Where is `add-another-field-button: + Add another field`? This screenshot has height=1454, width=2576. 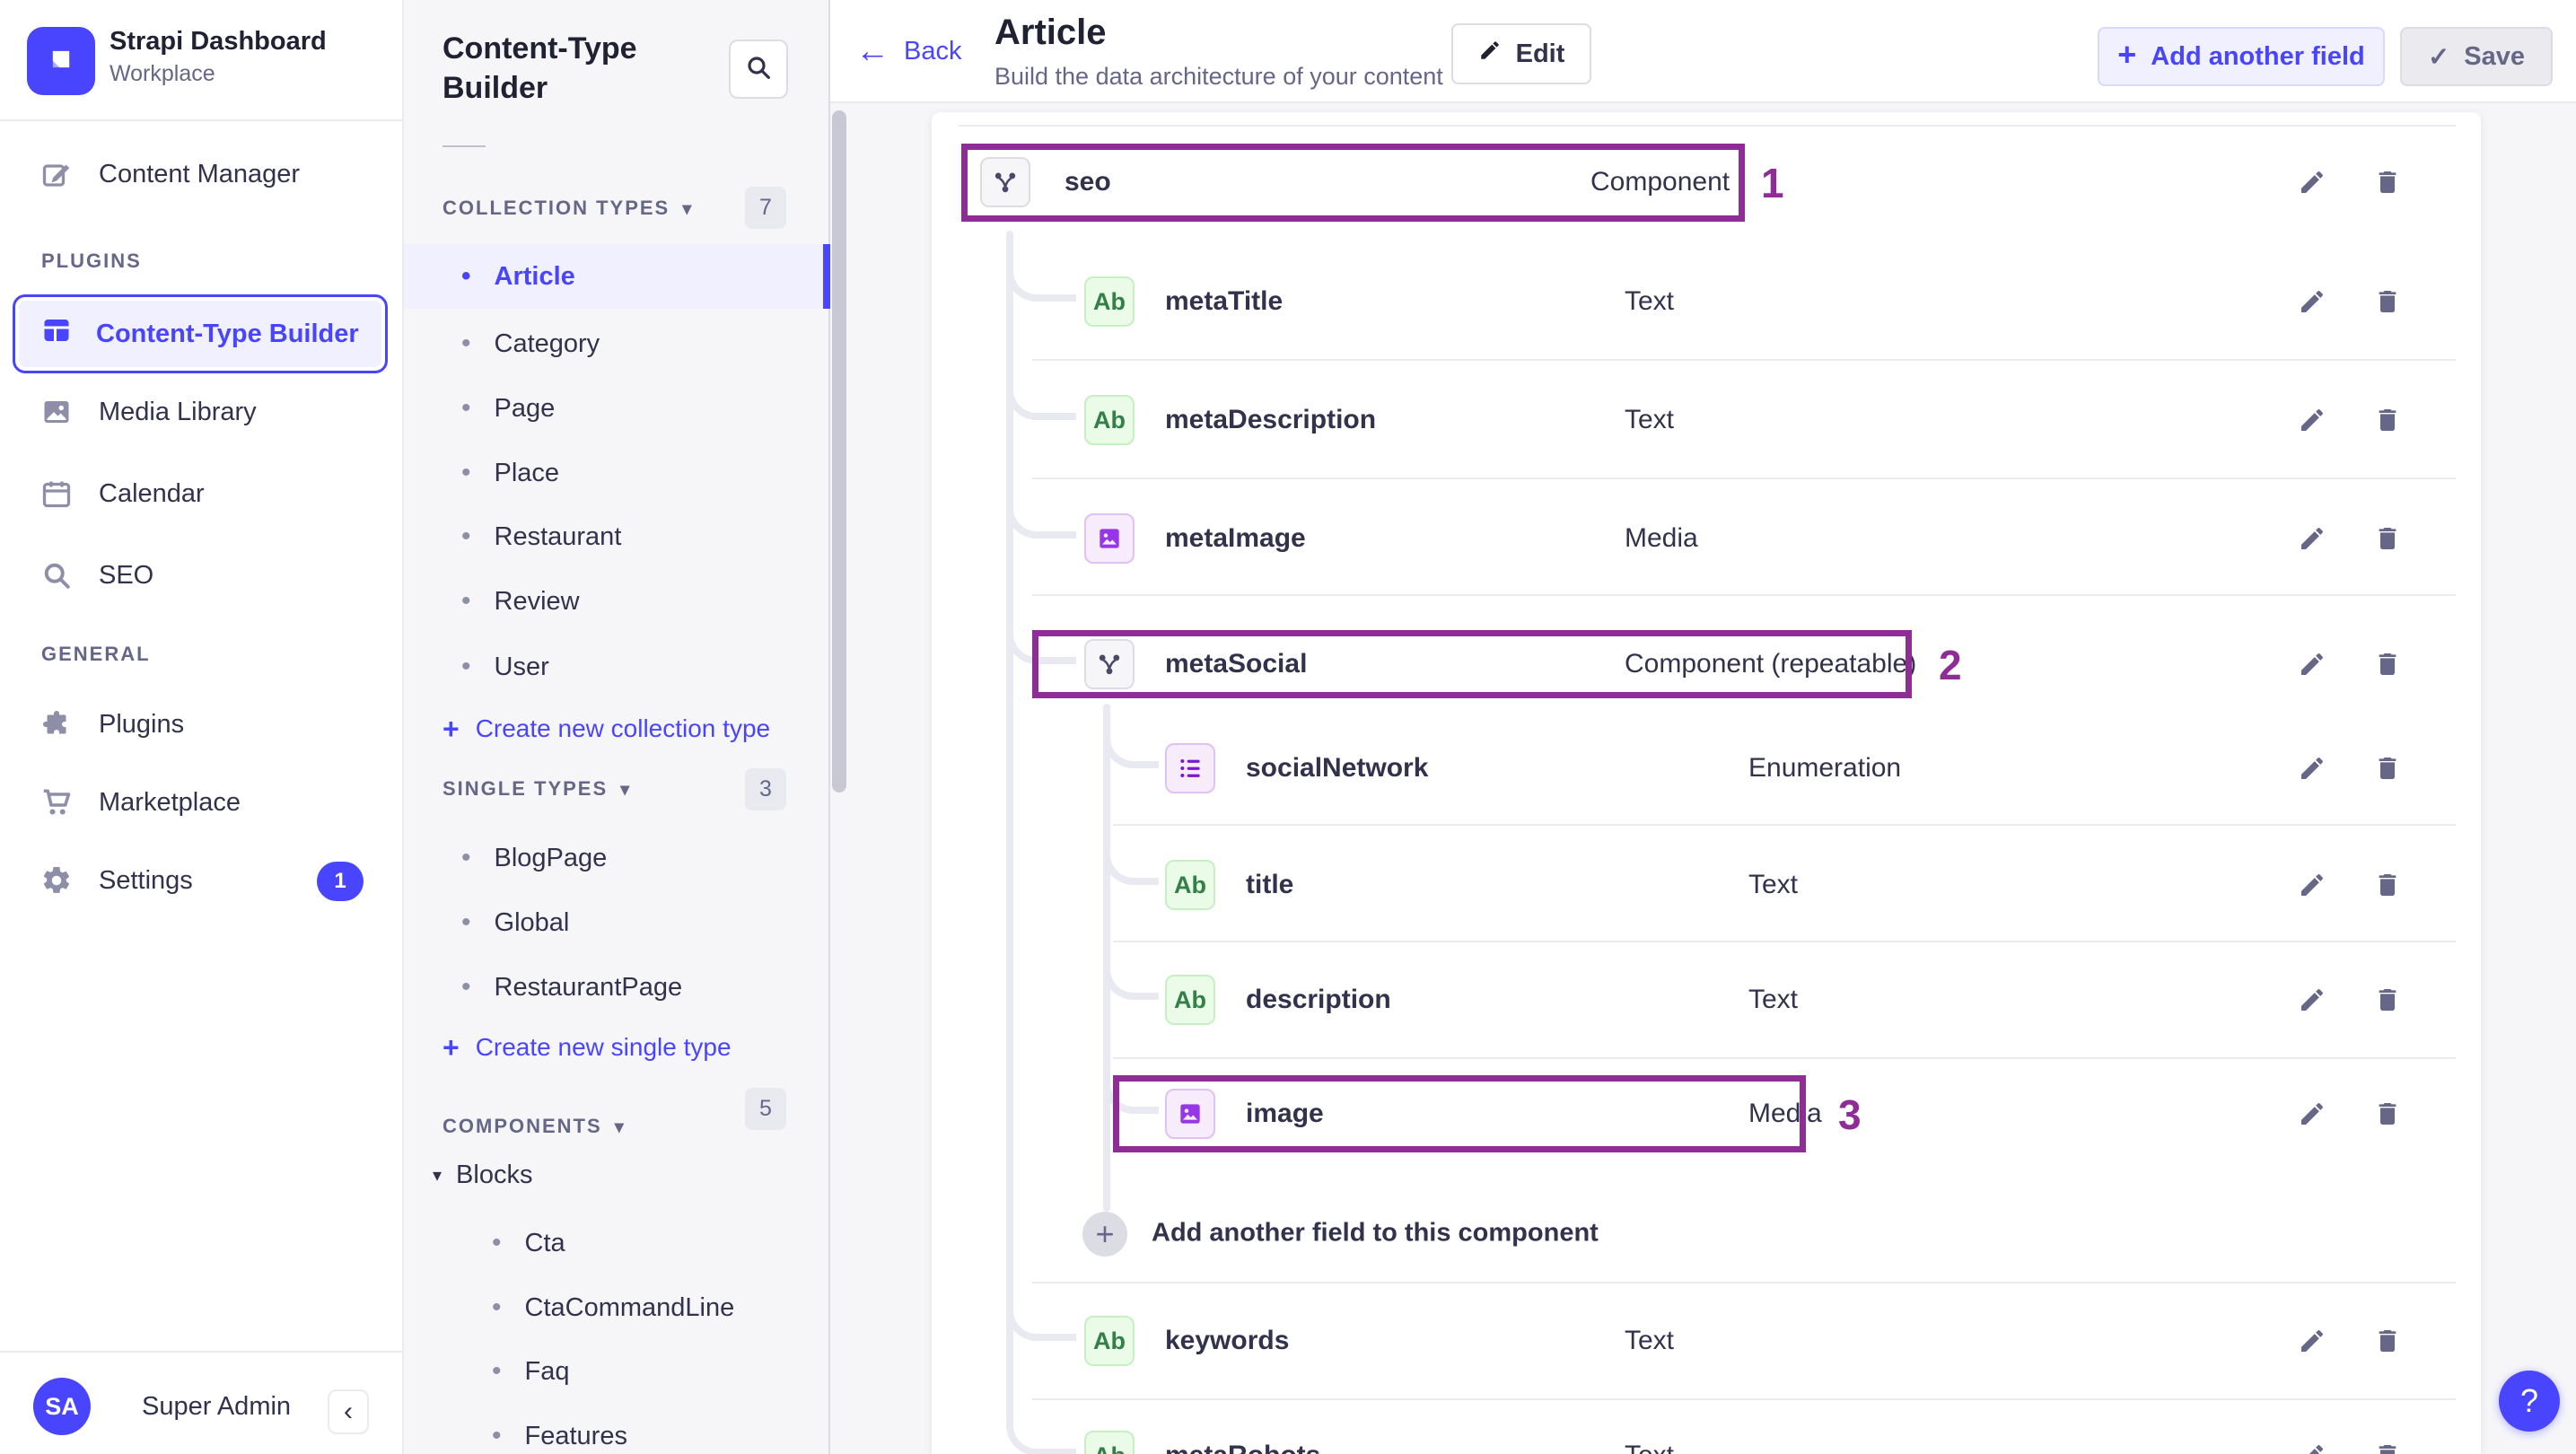
add-another-field-button: + Add another field is located at coordinates (2241, 56).